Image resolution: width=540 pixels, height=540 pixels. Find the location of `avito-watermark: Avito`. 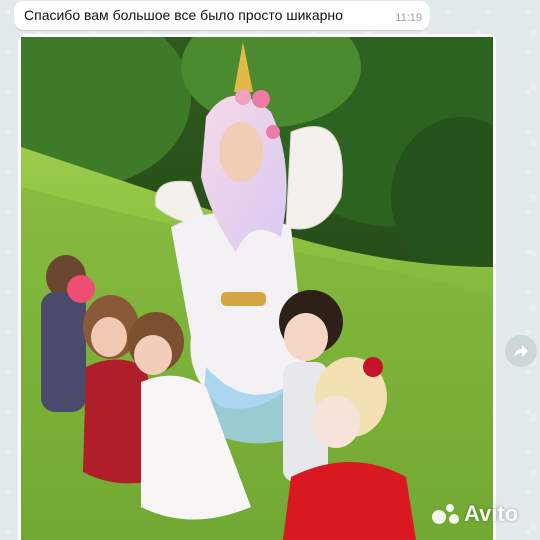

avito-watermark: Avito is located at coordinates (475, 514).